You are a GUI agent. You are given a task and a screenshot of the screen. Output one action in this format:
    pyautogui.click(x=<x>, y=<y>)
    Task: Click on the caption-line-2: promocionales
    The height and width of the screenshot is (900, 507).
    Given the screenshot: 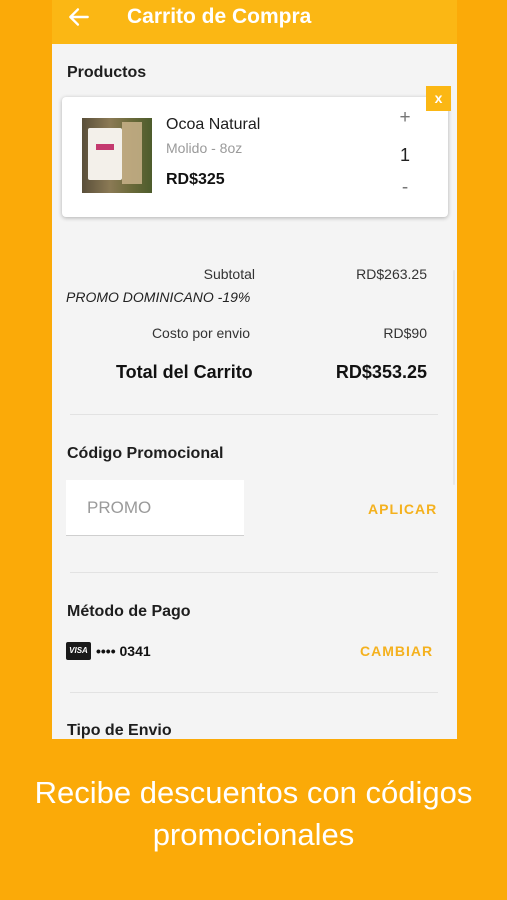 What is the action you would take?
    pyautogui.click(x=253, y=834)
    